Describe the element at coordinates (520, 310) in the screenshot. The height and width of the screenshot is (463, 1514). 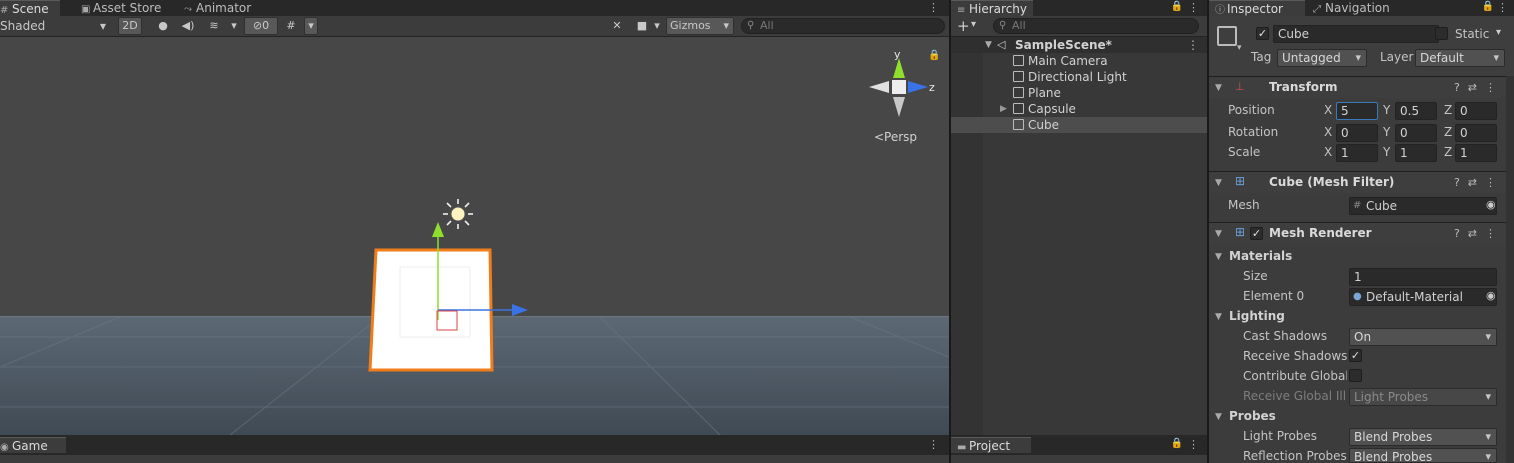
I see `gizmo-x-arrow-icon` at that location.